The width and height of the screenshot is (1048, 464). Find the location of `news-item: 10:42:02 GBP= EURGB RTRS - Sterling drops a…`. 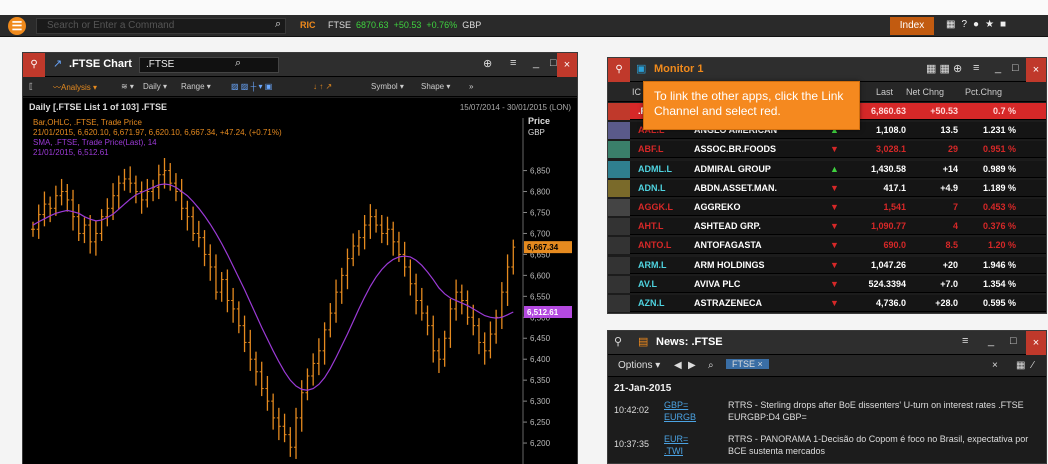

news-item: 10:42:02 GBP= EURGB RTRS - Sterling drops a… is located at coordinates (827, 414).